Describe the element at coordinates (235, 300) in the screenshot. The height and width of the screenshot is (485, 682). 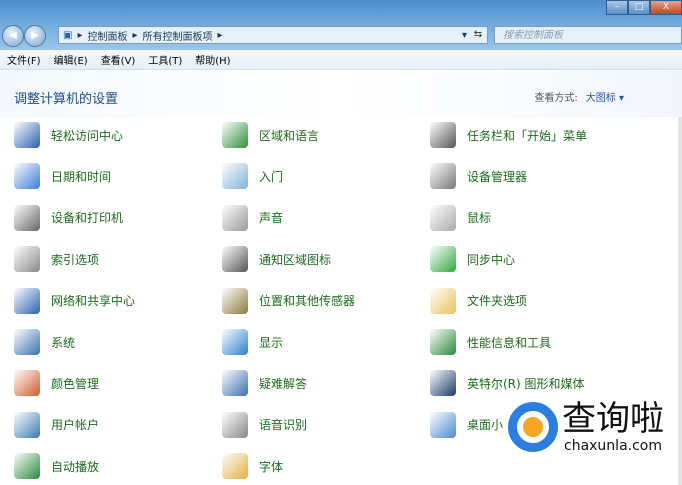
I see `sensor-icon` at that location.